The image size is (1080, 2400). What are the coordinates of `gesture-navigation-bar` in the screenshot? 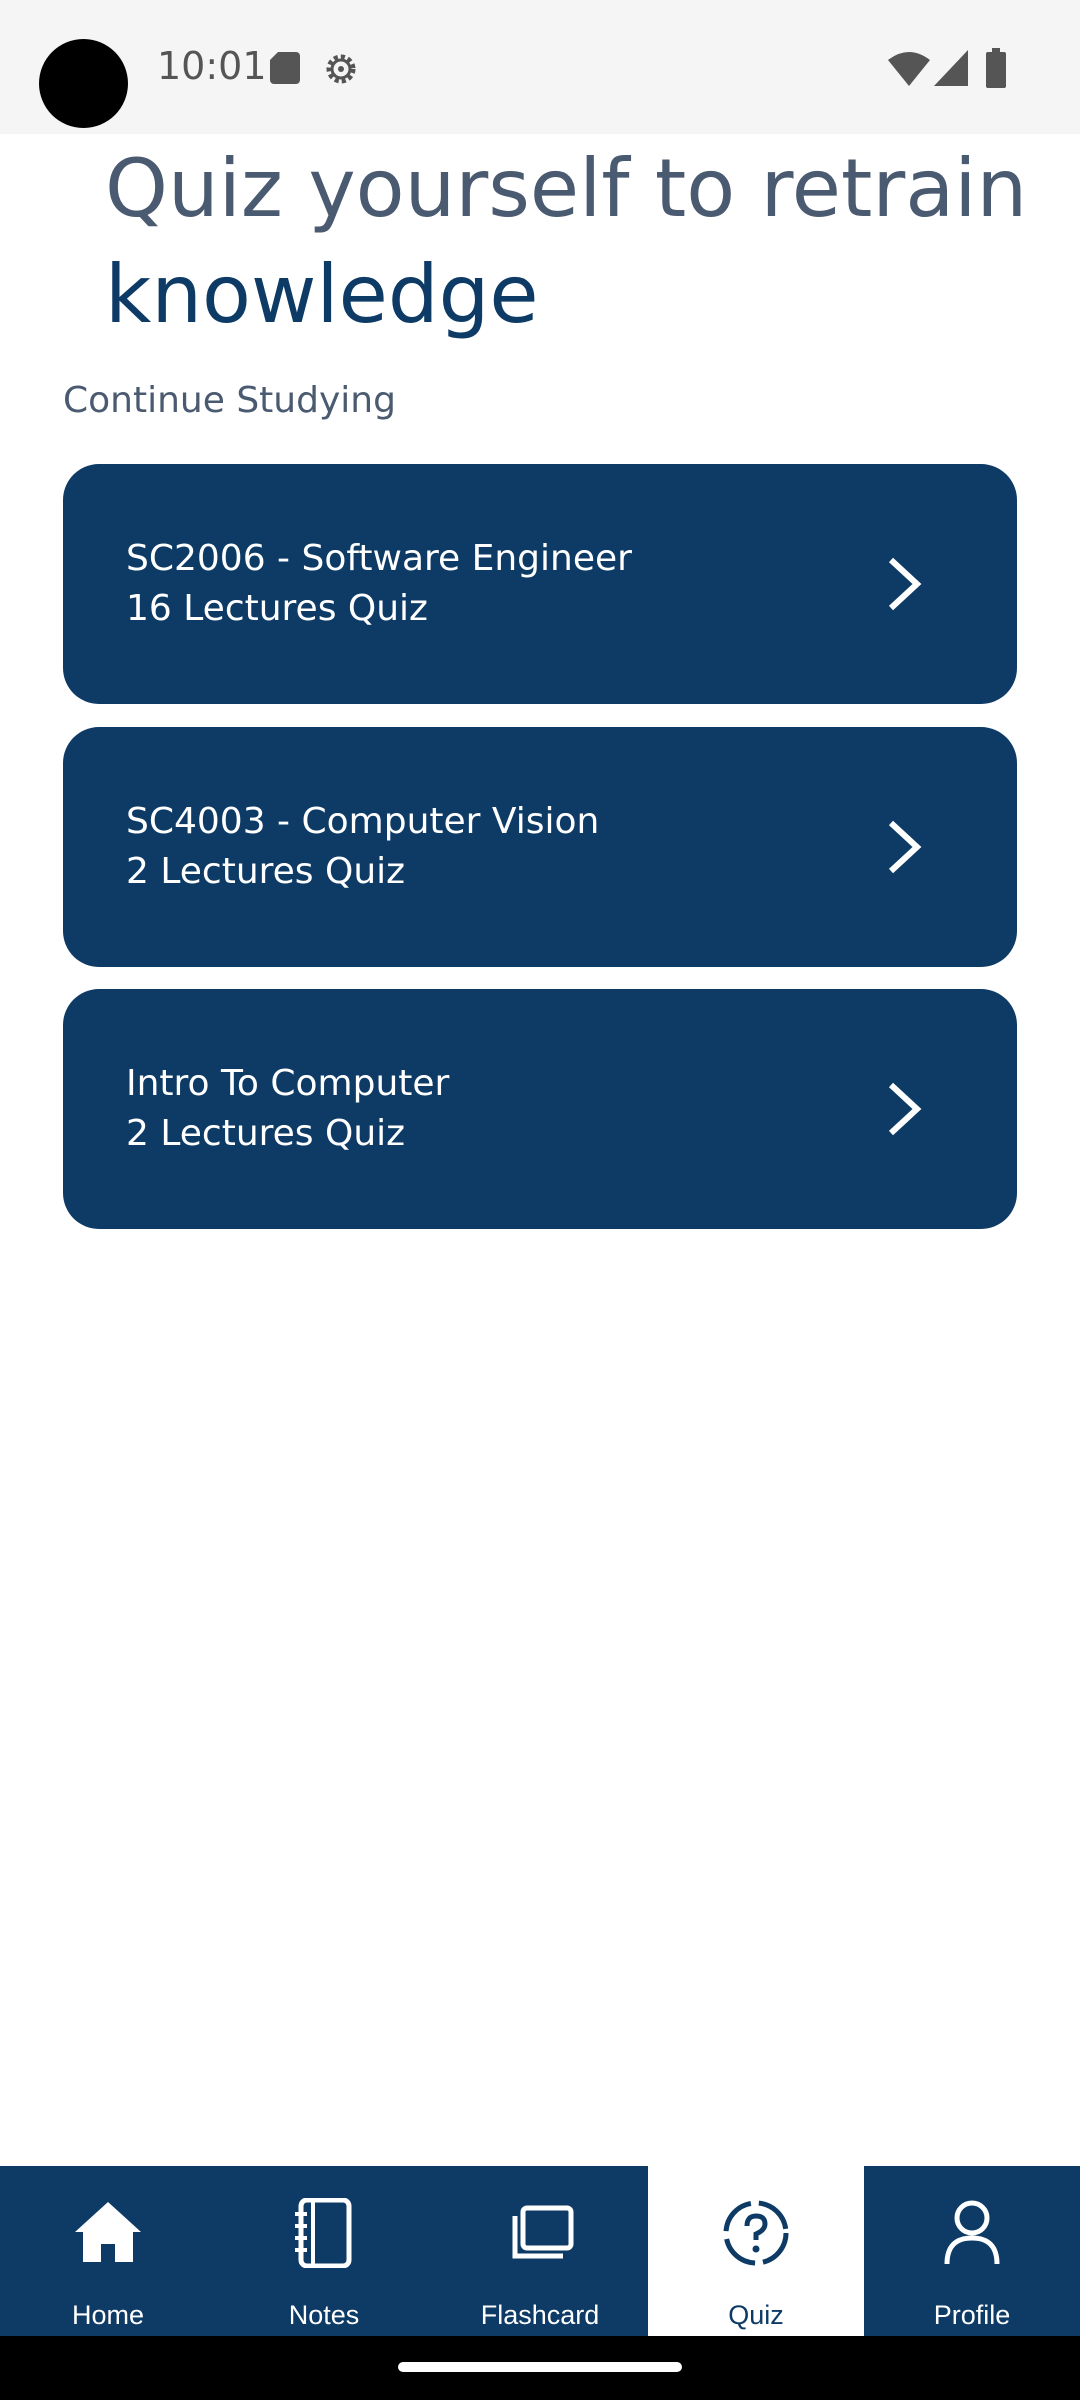 It's located at (540, 2368).